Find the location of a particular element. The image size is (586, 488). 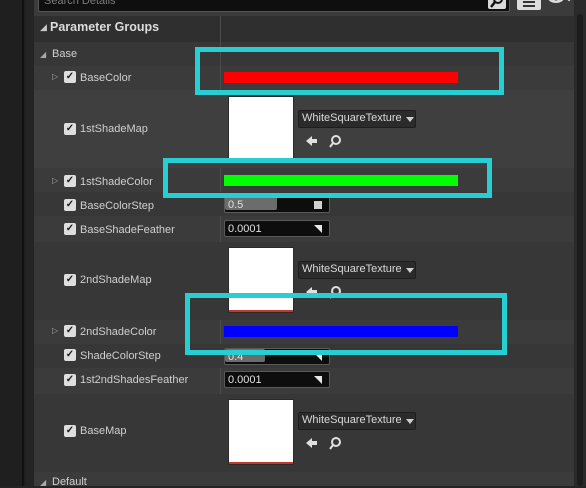

left-panel-divider is located at coordinates (23, 243).